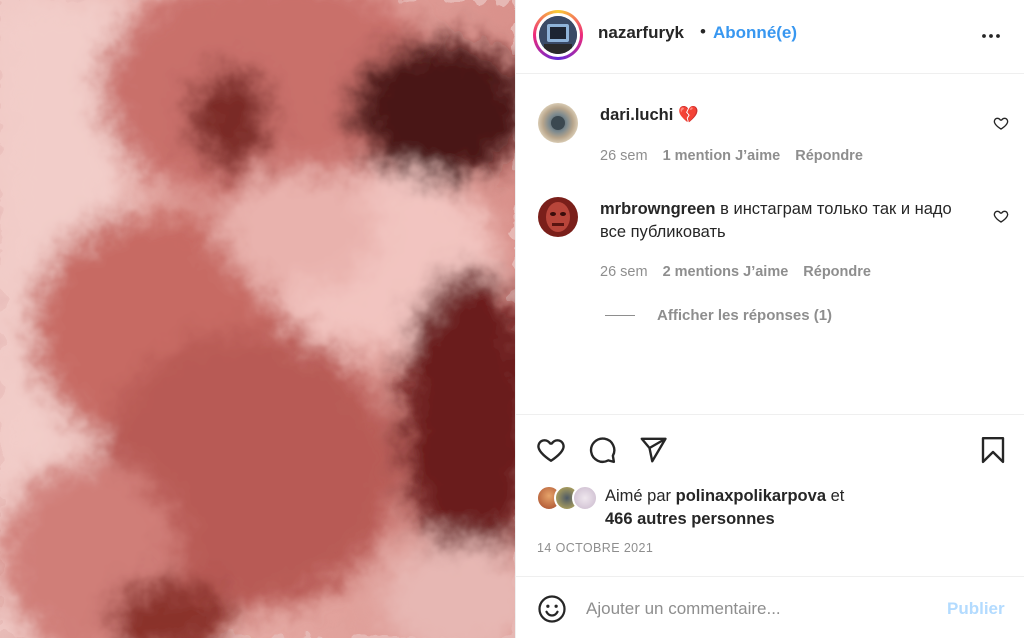  I want to click on comment-meta: 26 sem 2 mentions J’aime Répondre, so click(735, 272).